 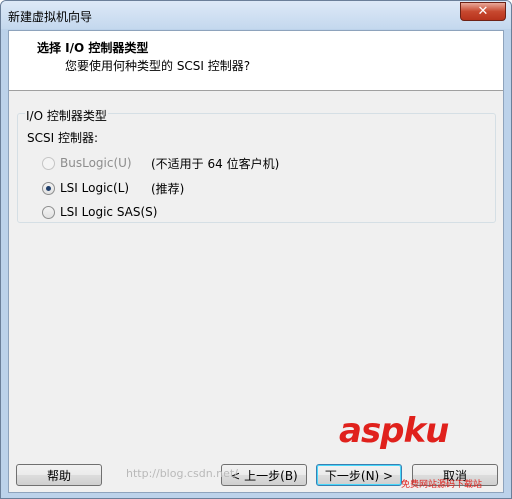 I want to click on radio-lsi-logic-sas: LSI Logic SAS(S), so click(x=99, y=212).